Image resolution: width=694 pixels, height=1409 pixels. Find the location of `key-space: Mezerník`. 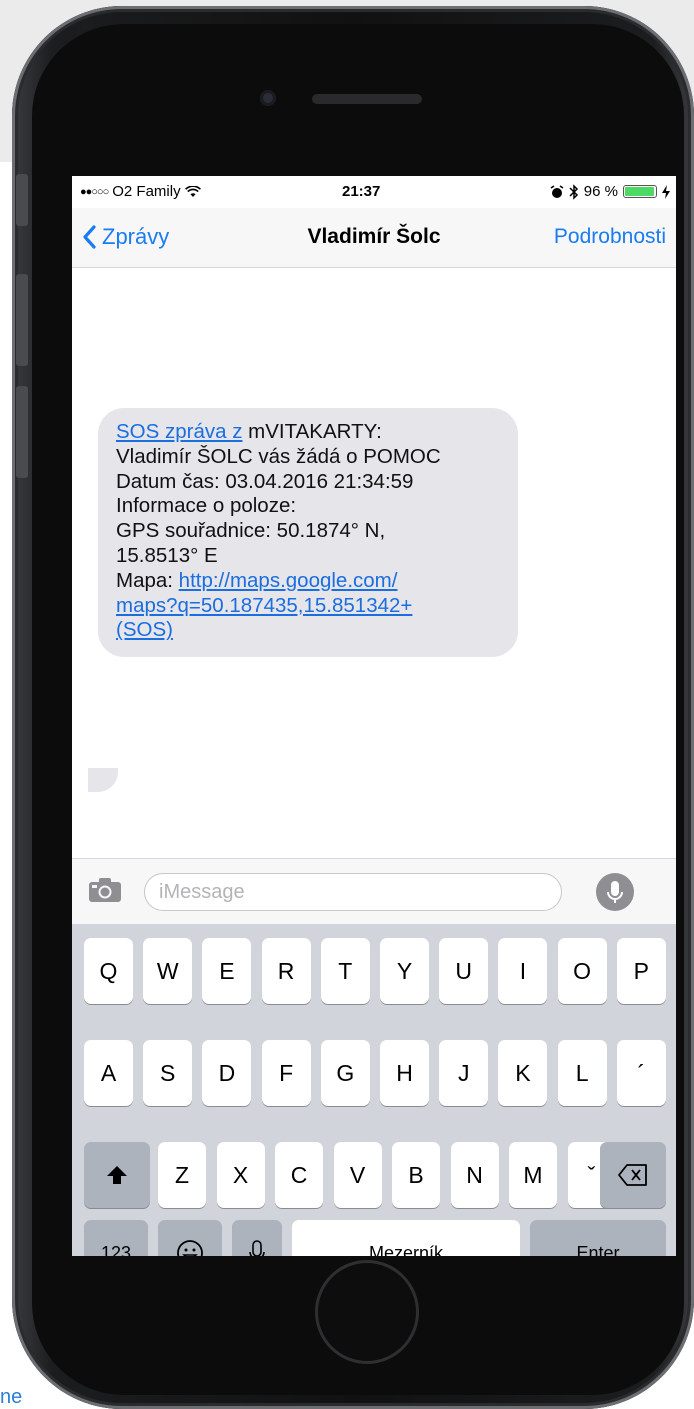

key-space: Mezerník is located at coordinates (406, 1238).